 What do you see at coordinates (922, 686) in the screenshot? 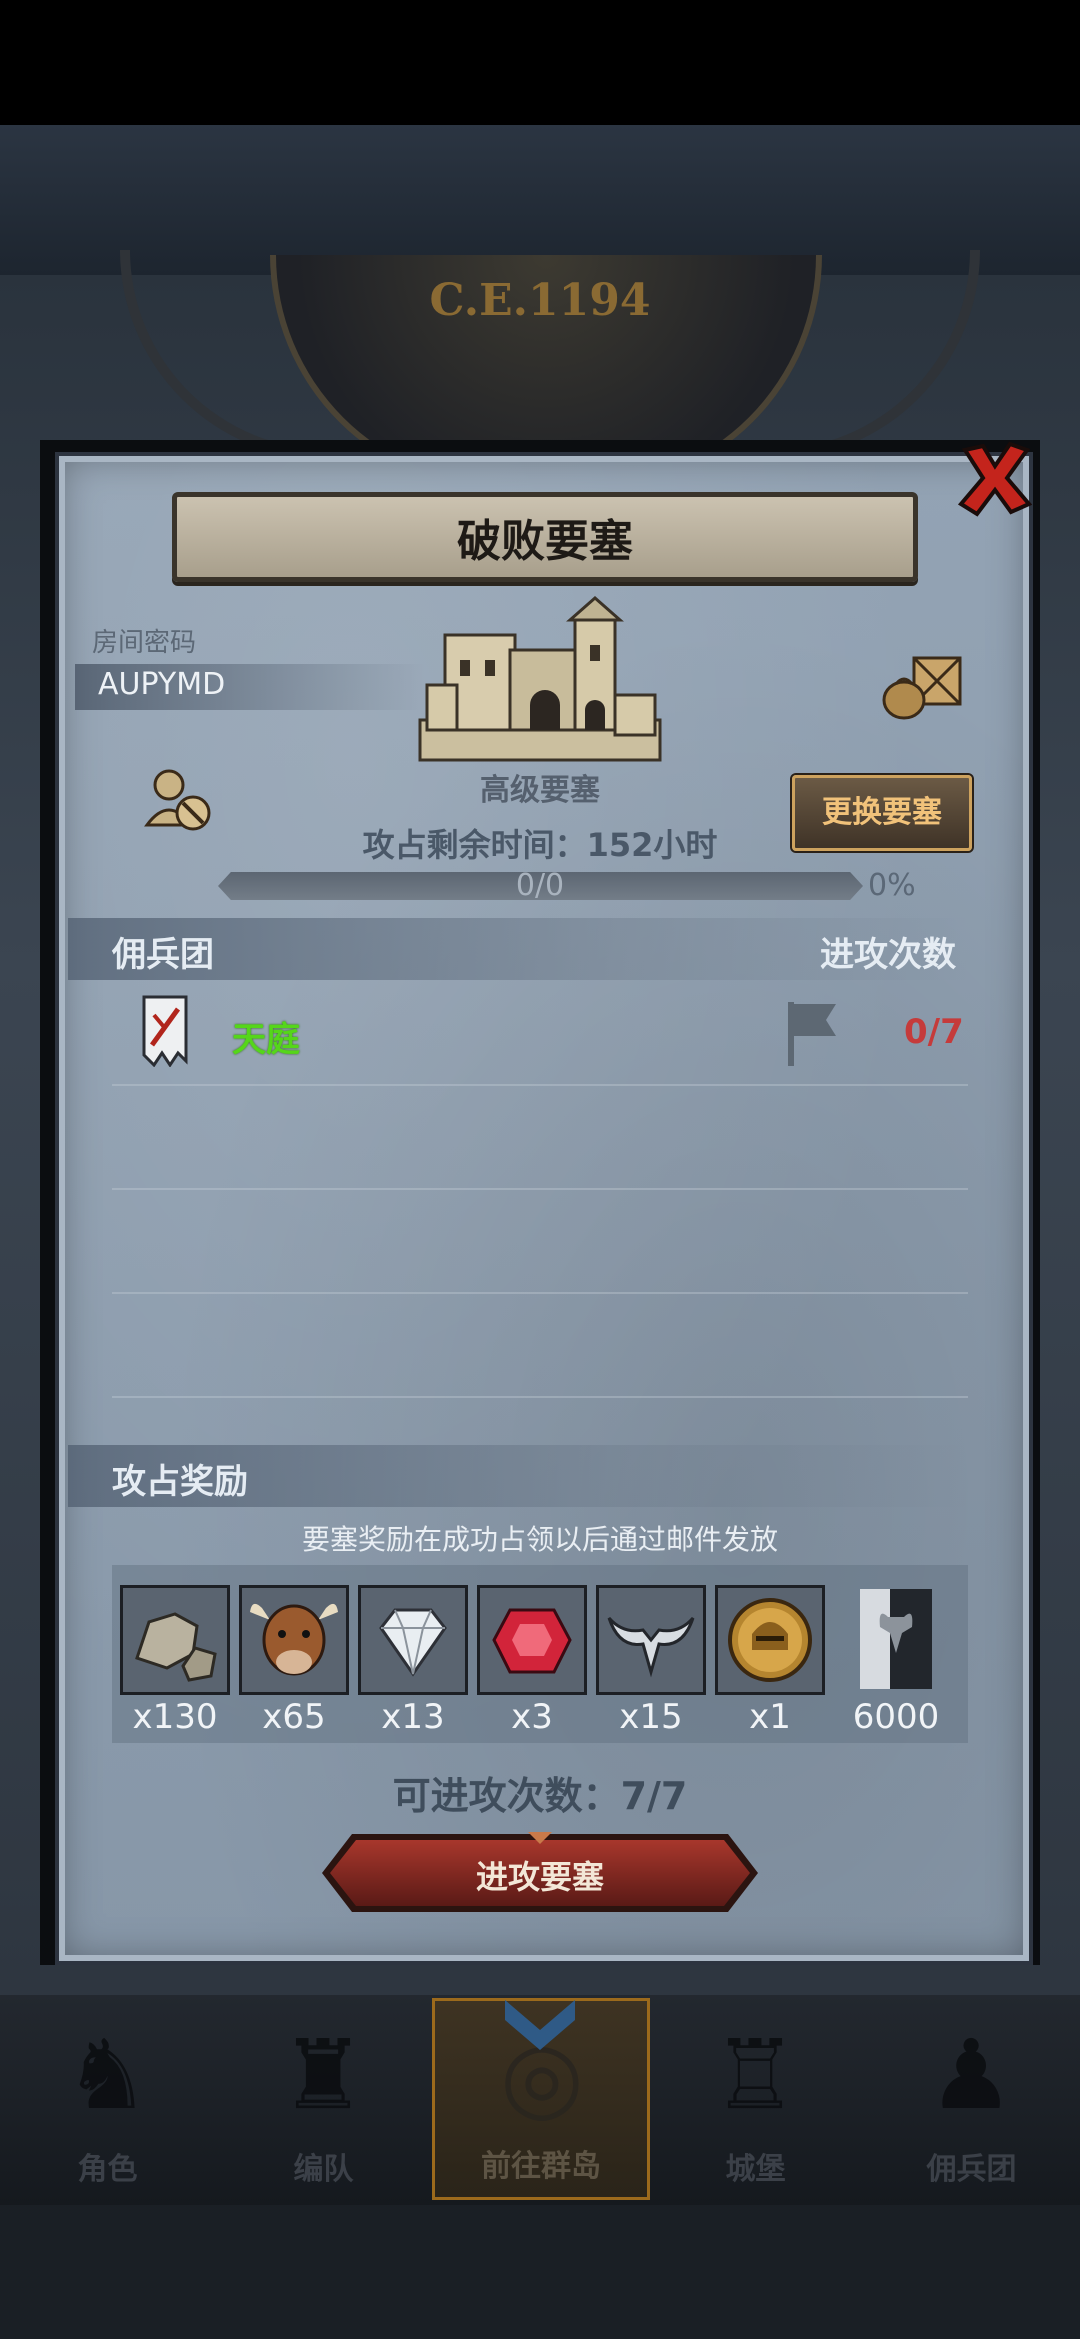
I see `supplies-icon` at bounding box center [922, 686].